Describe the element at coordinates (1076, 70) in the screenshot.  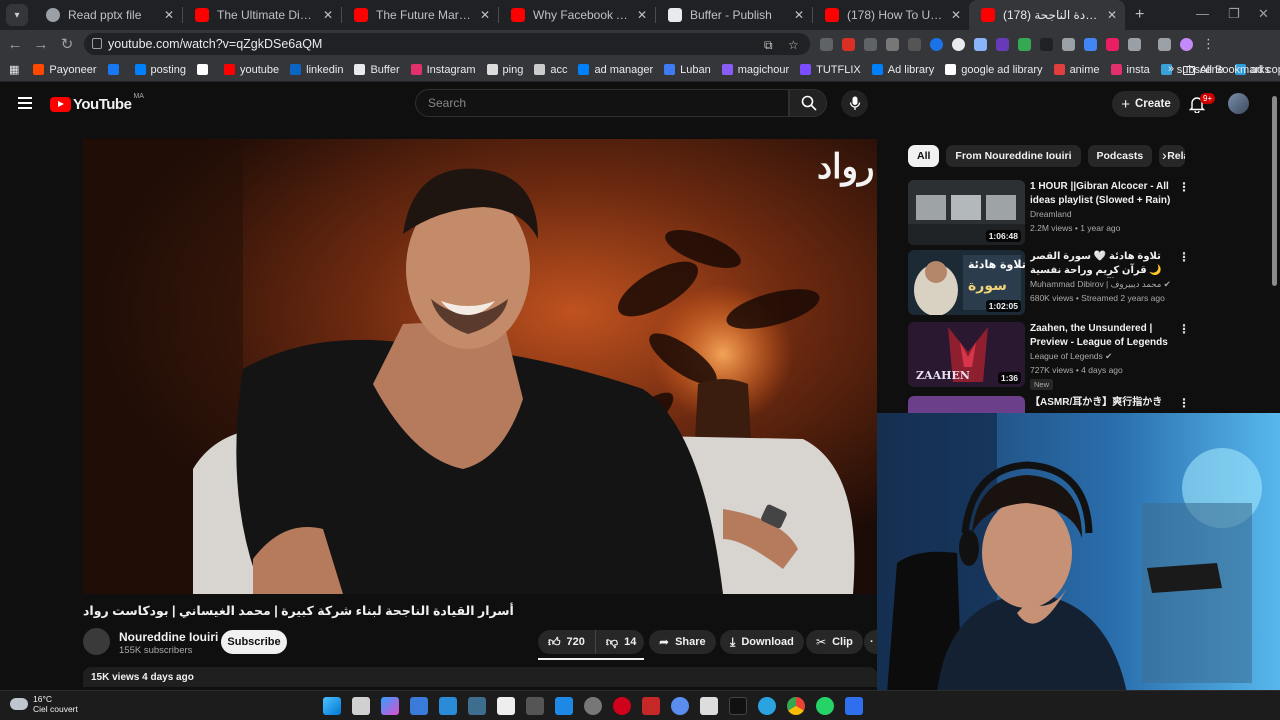
I see `bookmark-item: anime` at that location.